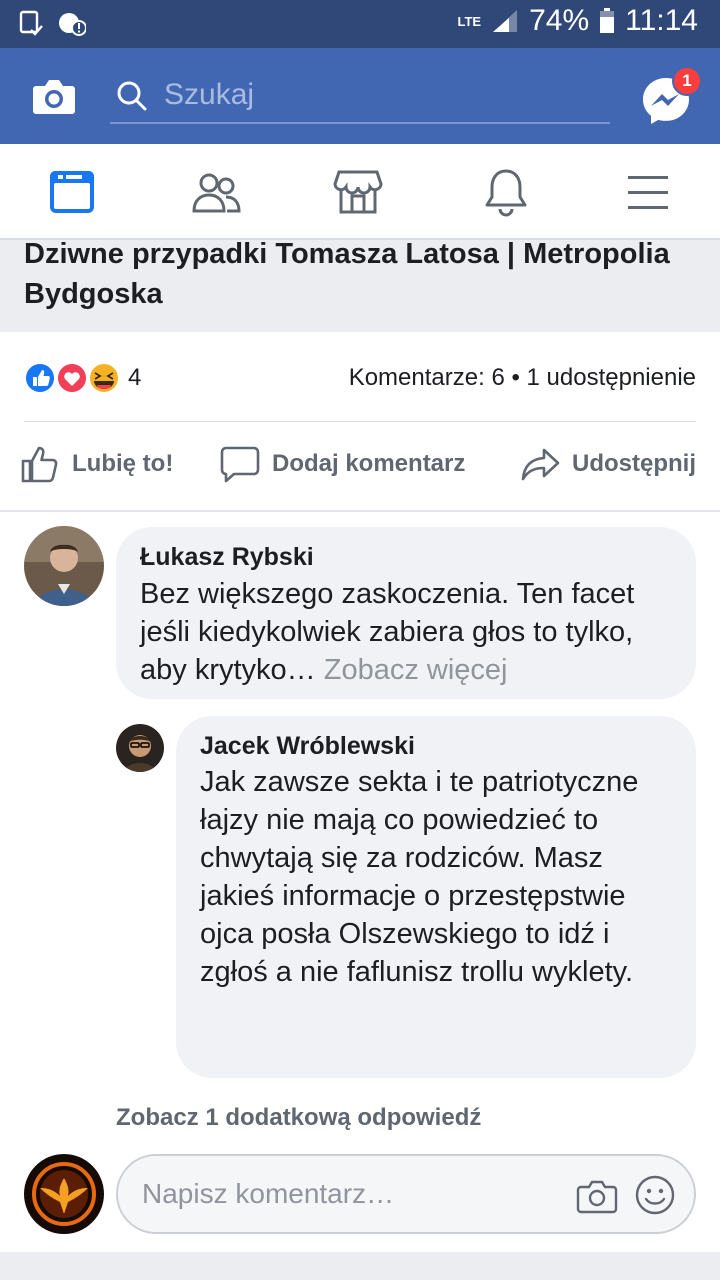  Describe the element at coordinates (655, 1195) in the screenshot. I see `emoji-icon` at that location.